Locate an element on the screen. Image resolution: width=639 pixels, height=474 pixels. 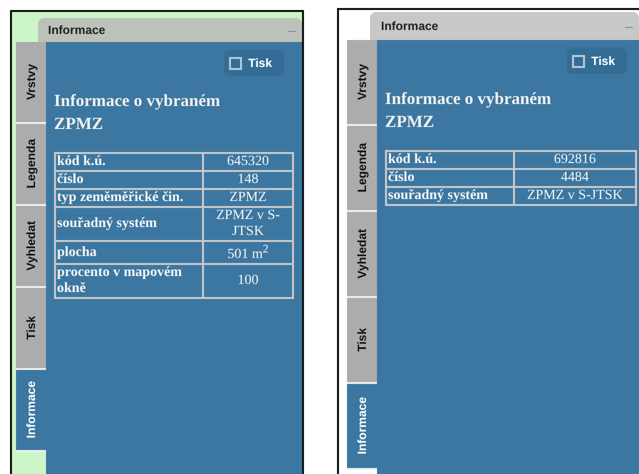
table-cell: 4484 is located at coordinates (575, 178).